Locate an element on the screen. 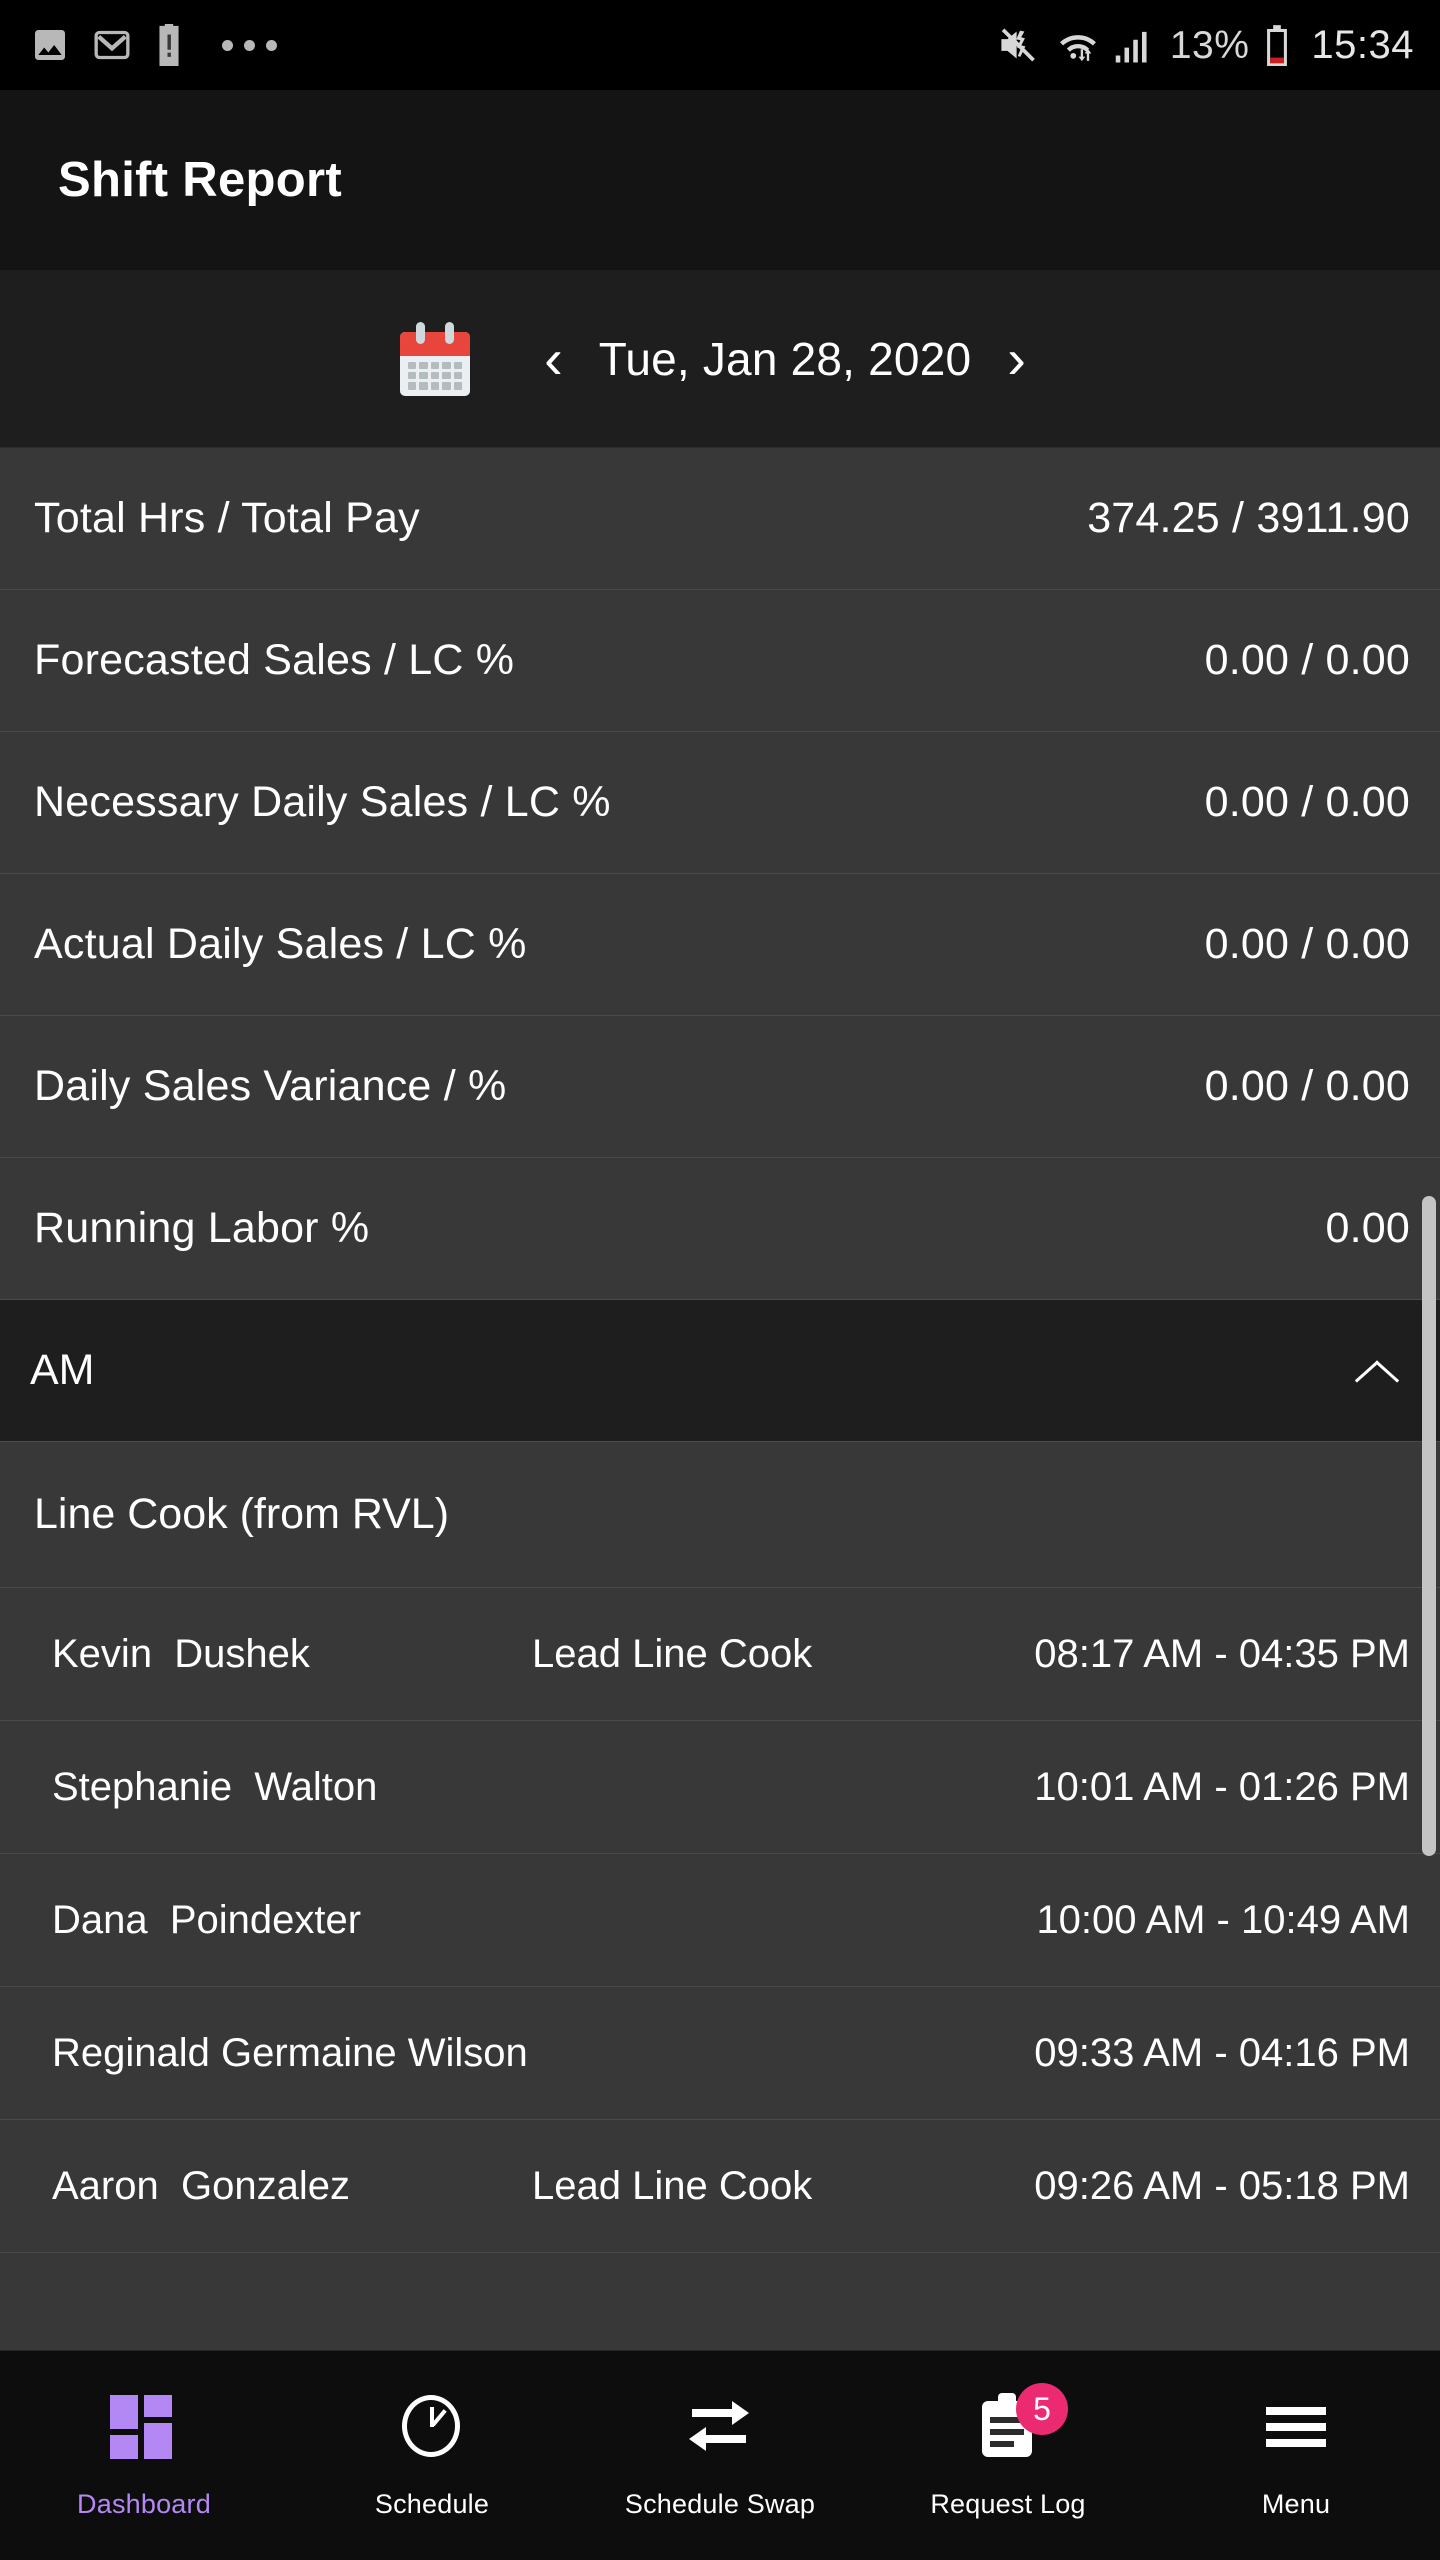 The height and width of the screenshot is (2560, 1440). dashboard-grid-icon is located at coordinates (144, 2427).